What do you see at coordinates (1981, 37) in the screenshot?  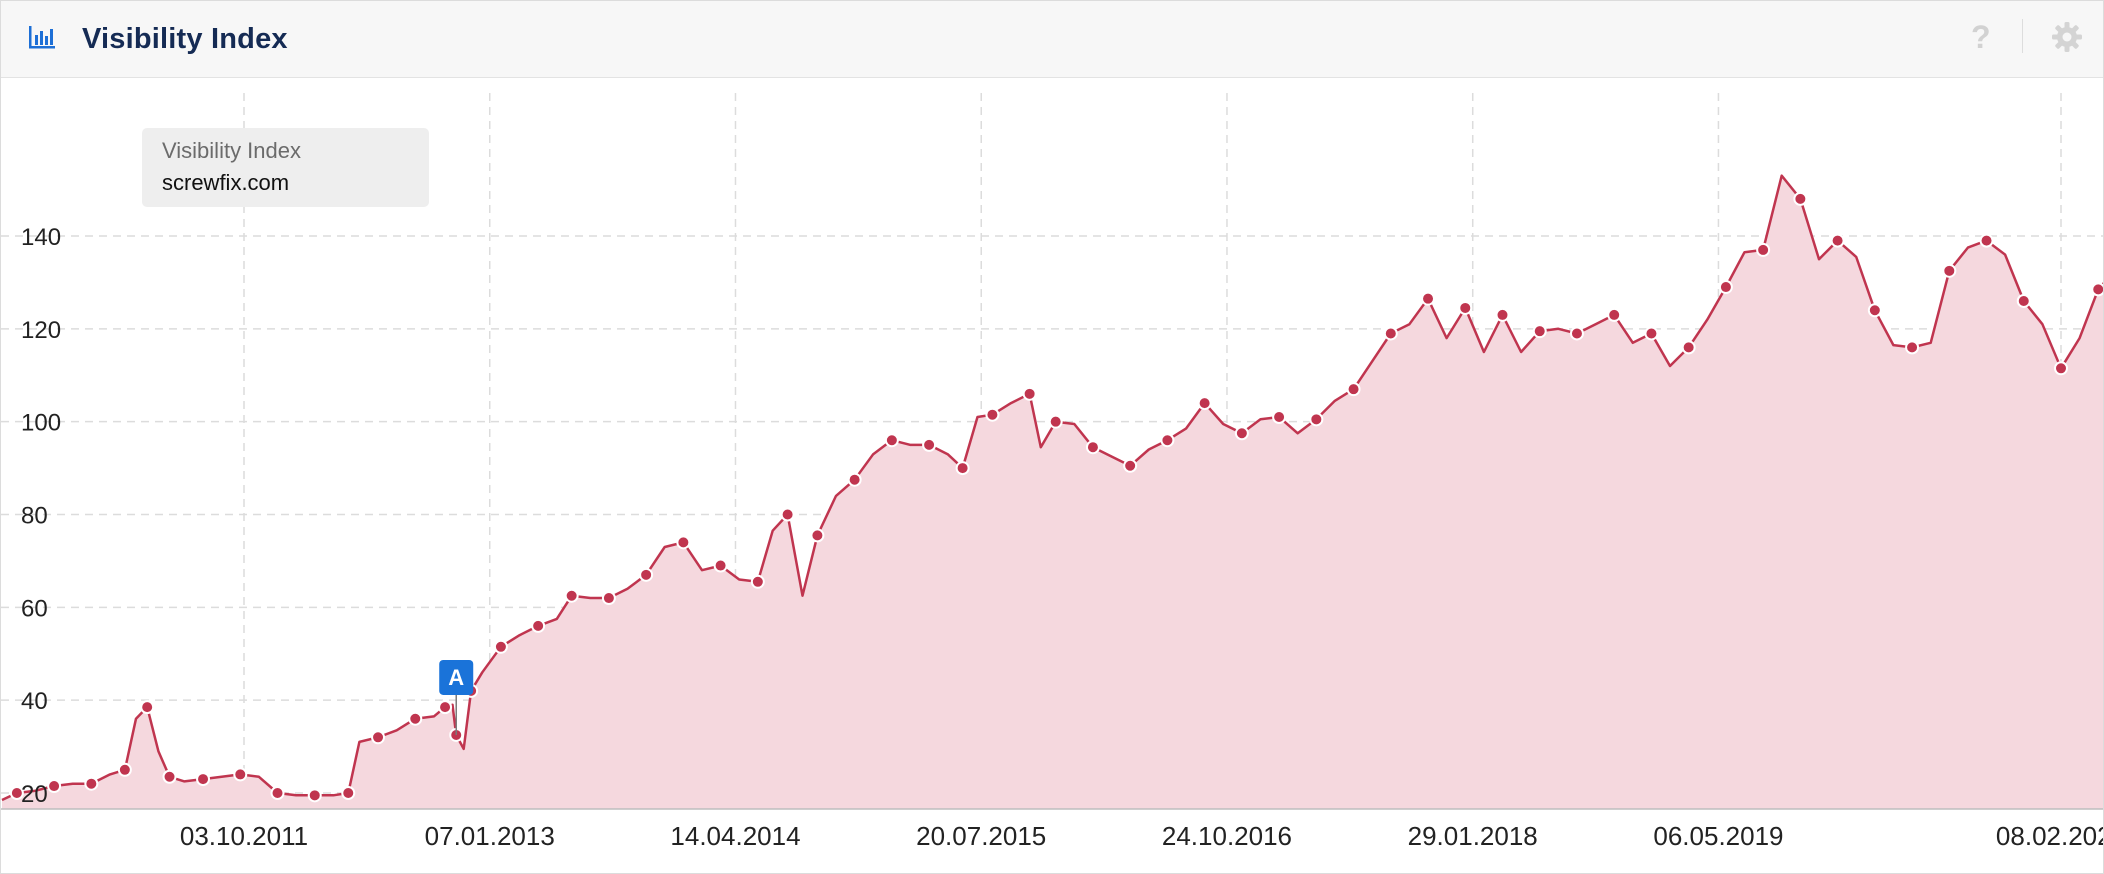 I see `question-mark-icon: ?` at bounding box center [1981, 37].